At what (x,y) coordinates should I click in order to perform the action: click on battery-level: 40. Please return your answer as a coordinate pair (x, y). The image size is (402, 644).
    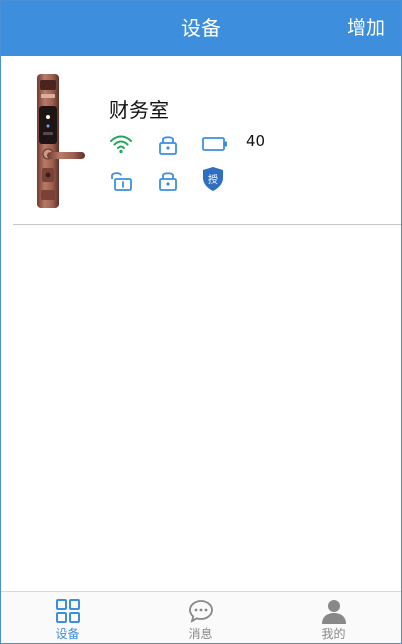
    Looking at the image, I should click on (256, 141).